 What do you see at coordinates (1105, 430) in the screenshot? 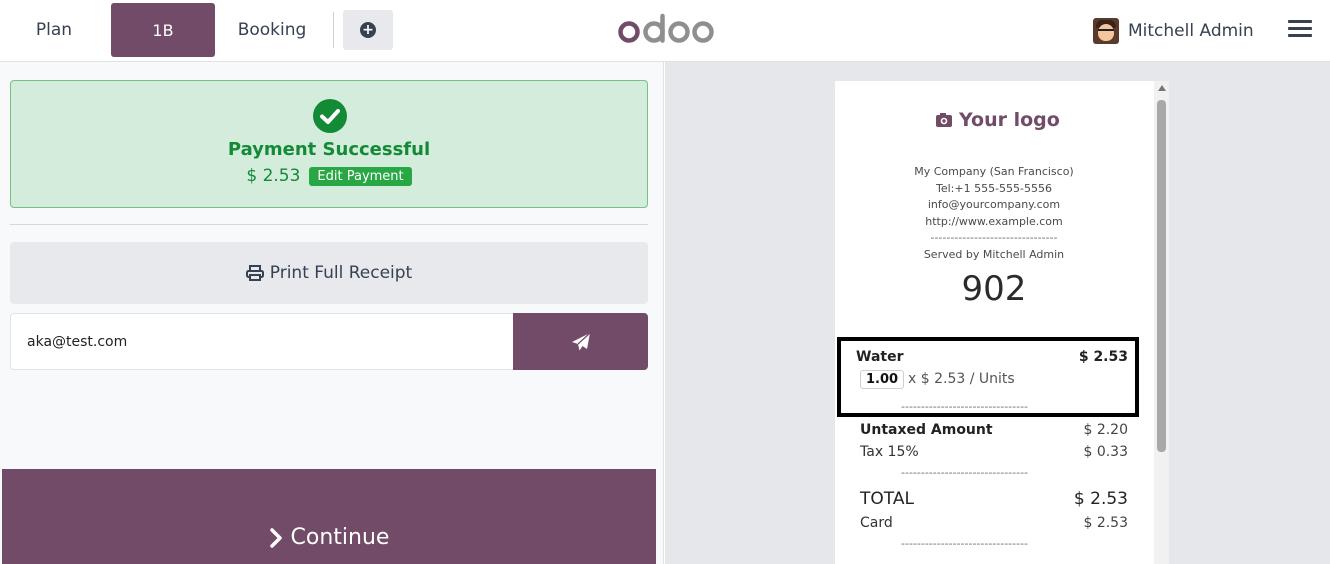
I see `untaxed-value: $ 2.20` at bounding box center [1105, 430].